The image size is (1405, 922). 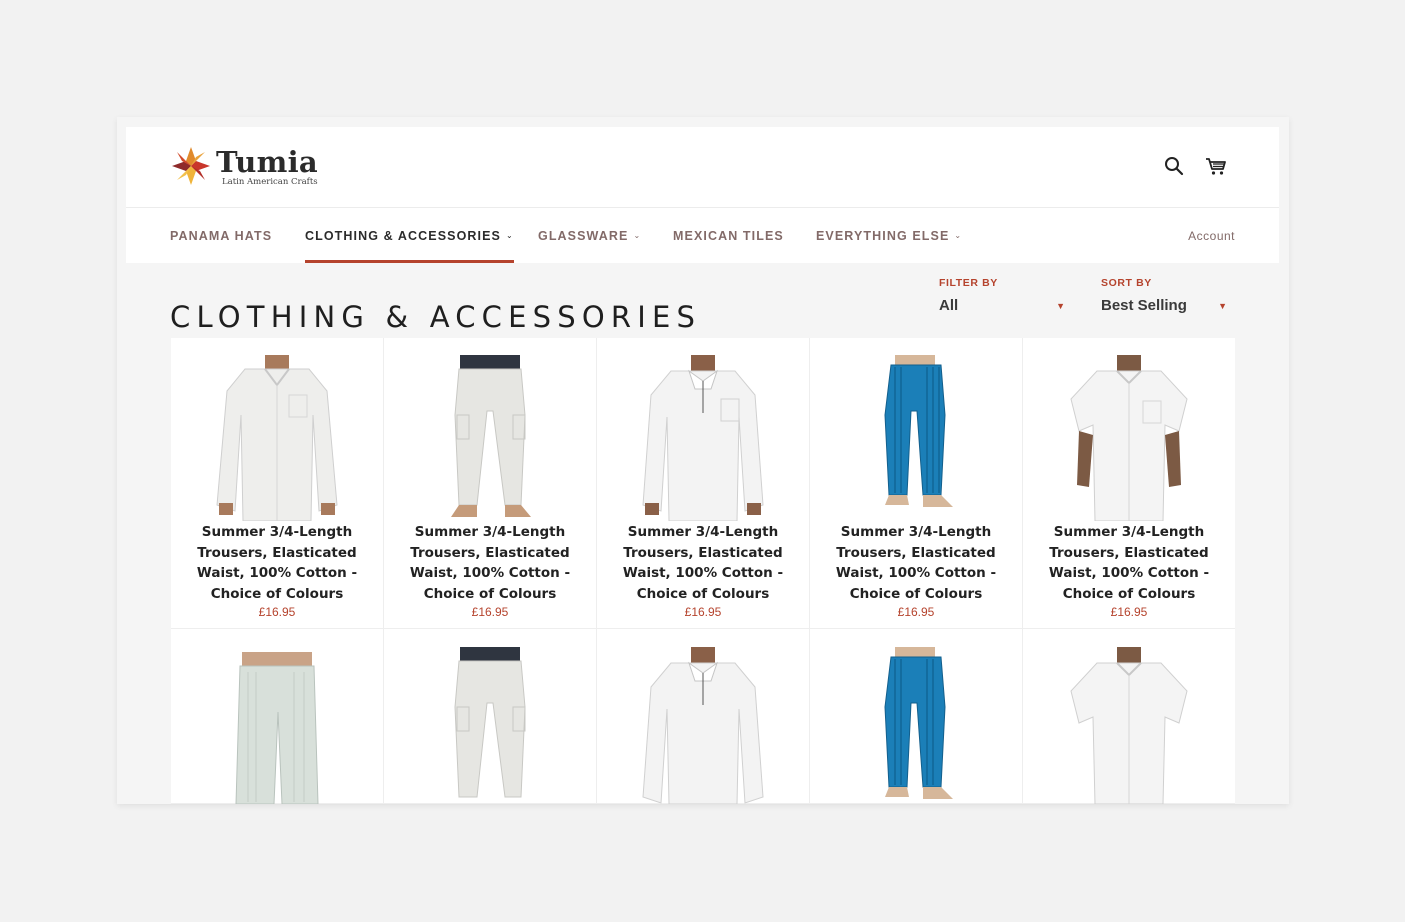 I want to click on nav-item-panama-hats: PANAMA HATS, so click(x=221, y=235).